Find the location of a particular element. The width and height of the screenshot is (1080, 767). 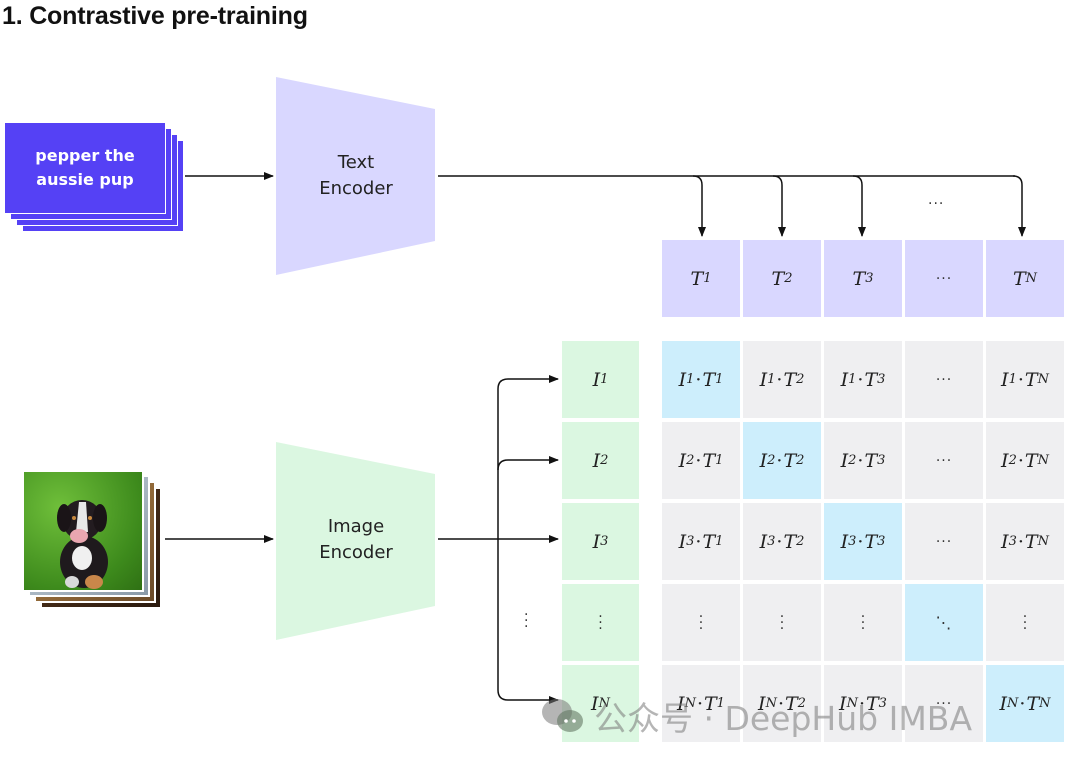

arrow-to-t1 is located at coordinates (699, 206).